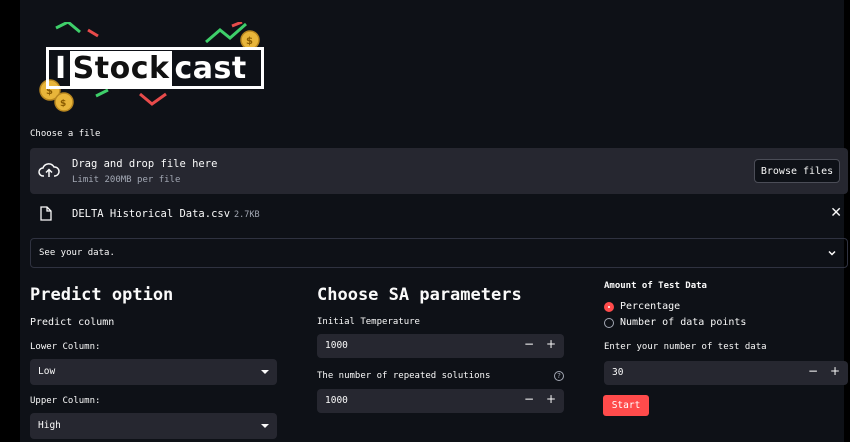 The height and width of the screenshot is (442, 850). I want to click on lower-column-select: Low, so click(153, 372).